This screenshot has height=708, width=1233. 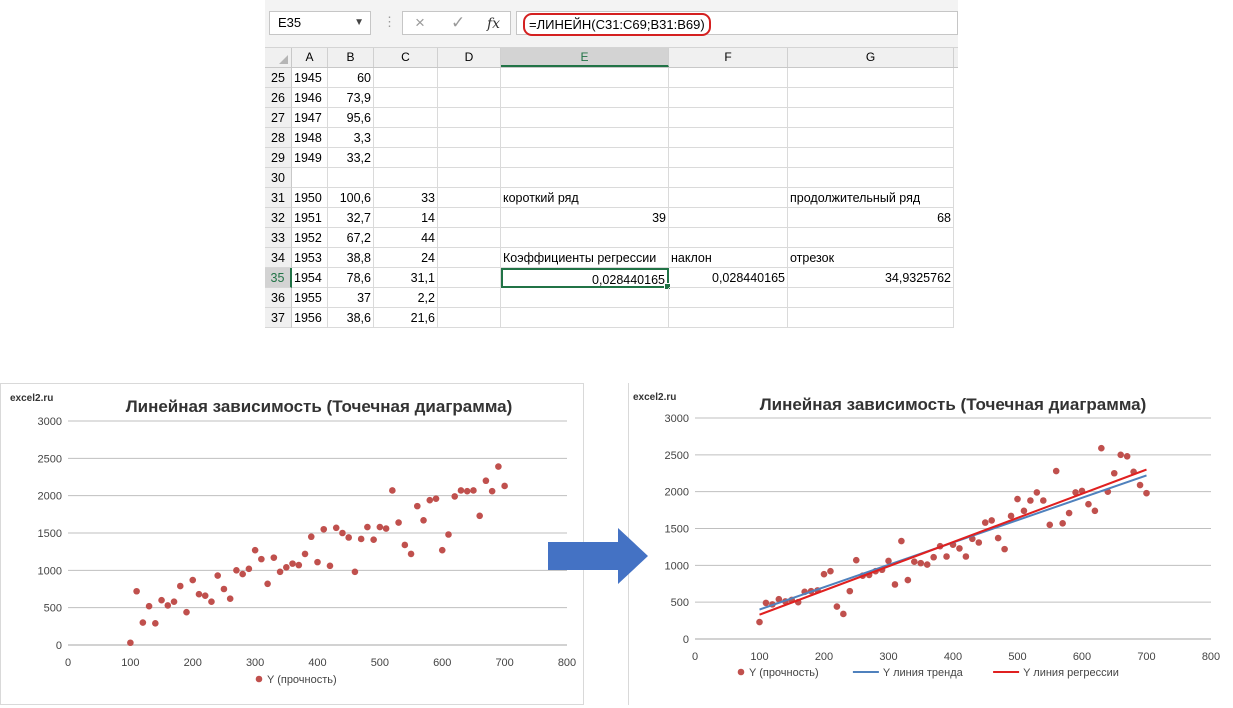 What do you see at coordinates (585, 218) in the screenshot?
I see `cell-e32: 39` at bounding box center [585, 218].